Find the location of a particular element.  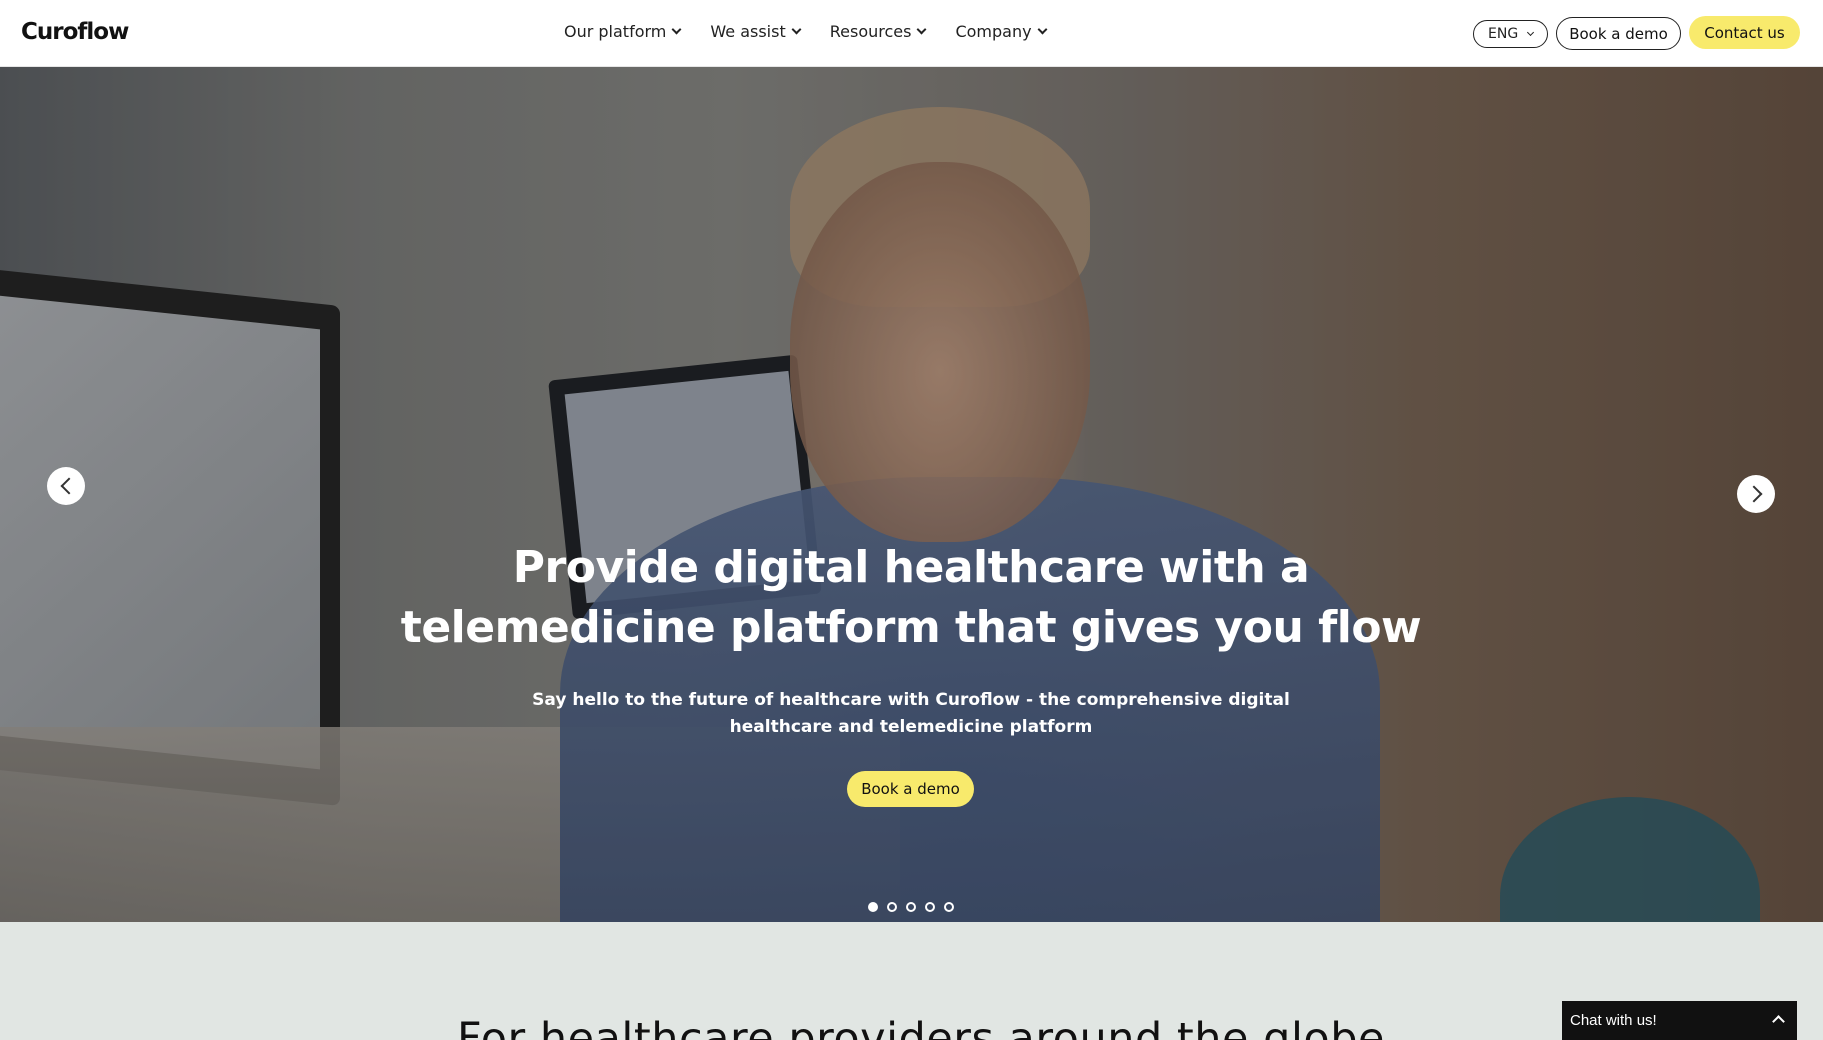

main-nav: Our platform We assist Resources Company is located at coordinates (820, 31).